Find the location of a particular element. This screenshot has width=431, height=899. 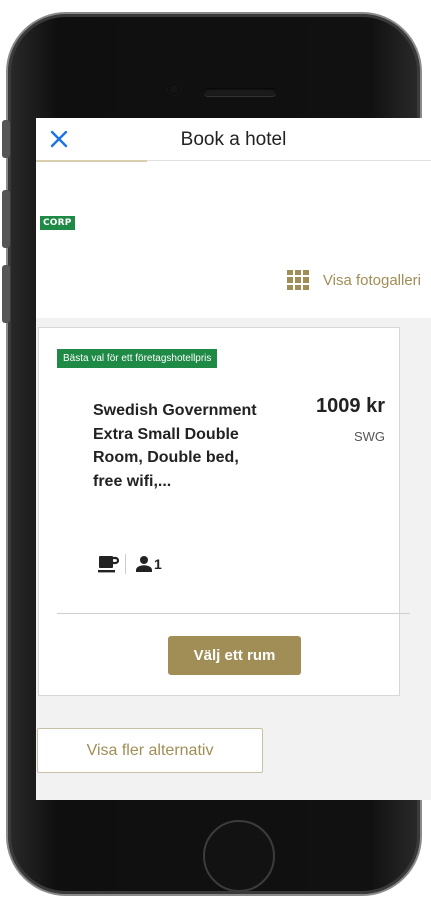

select-room-button: Välj ett rum is located at coordinates (234, 655).